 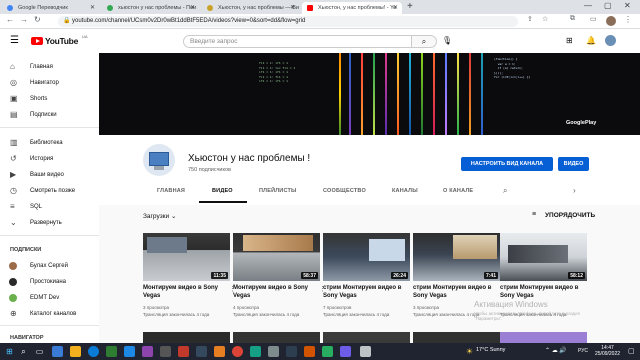 I want to click on channel-search-icon: ⌕, so click(x=505, y=191).